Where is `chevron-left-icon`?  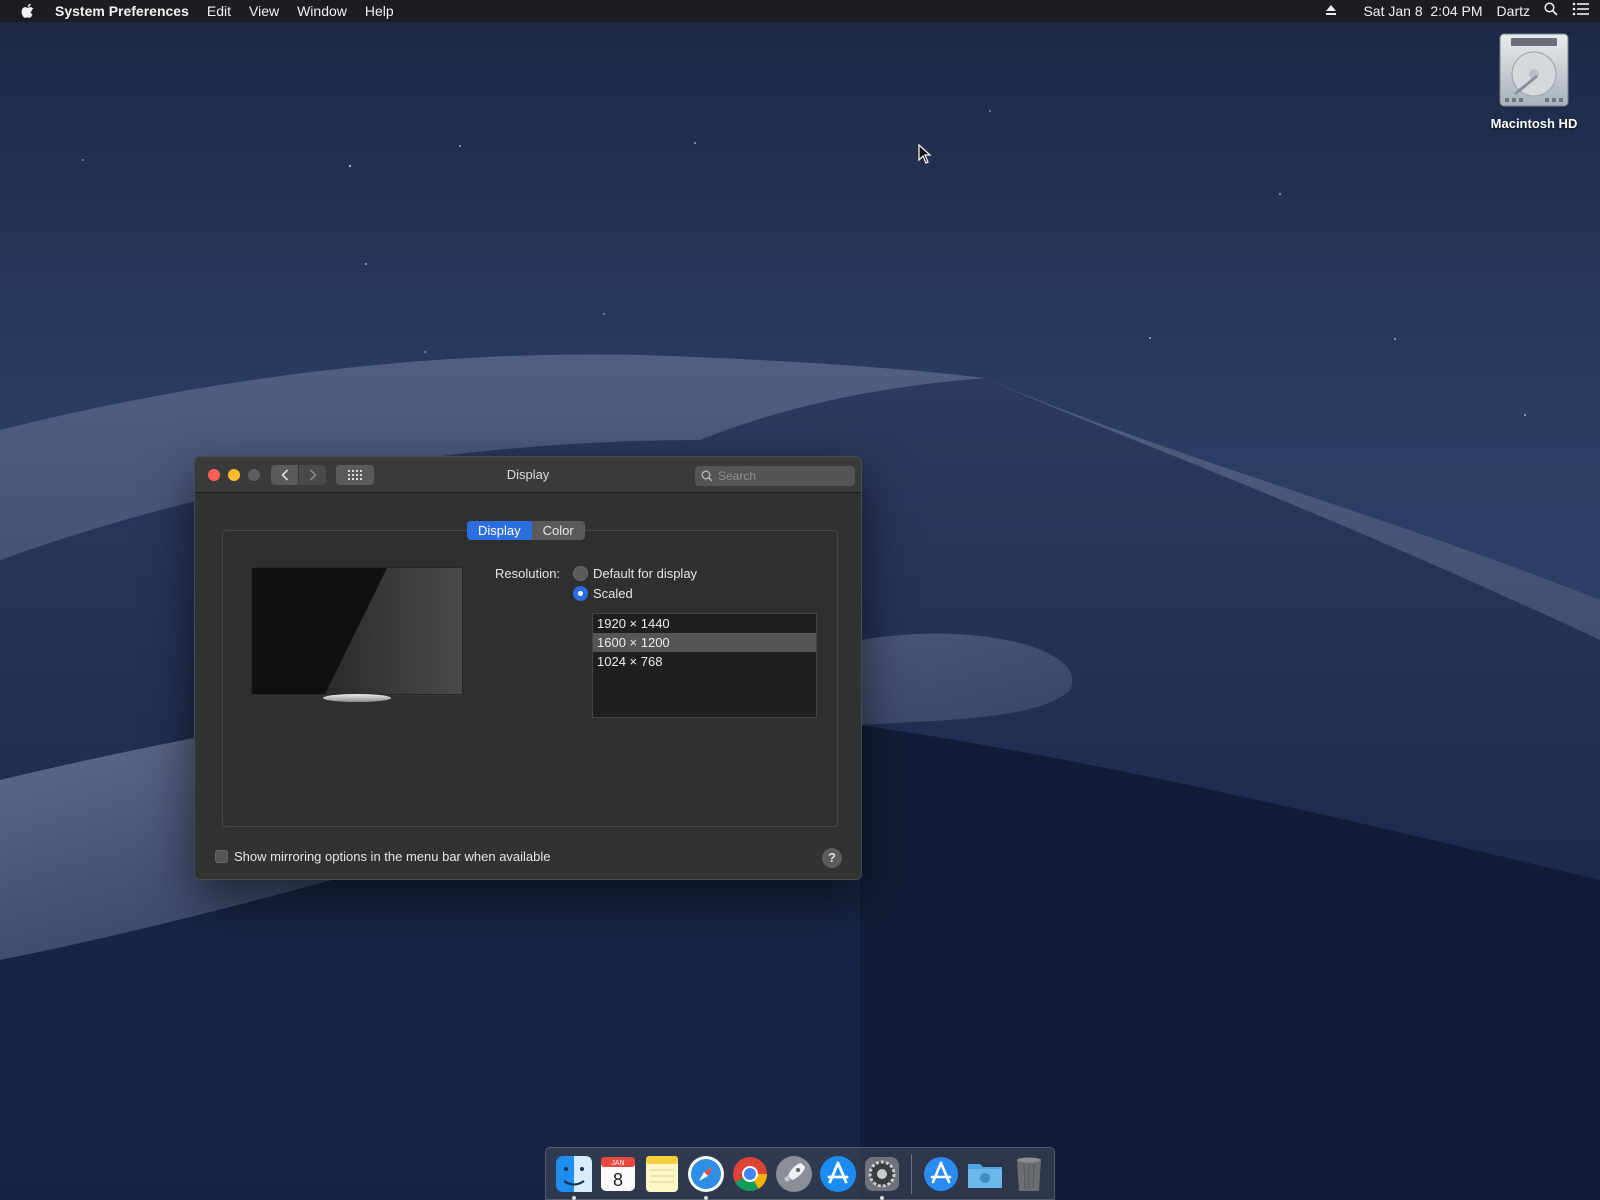
chevron-left-icon is located at coordinates (284, 475).